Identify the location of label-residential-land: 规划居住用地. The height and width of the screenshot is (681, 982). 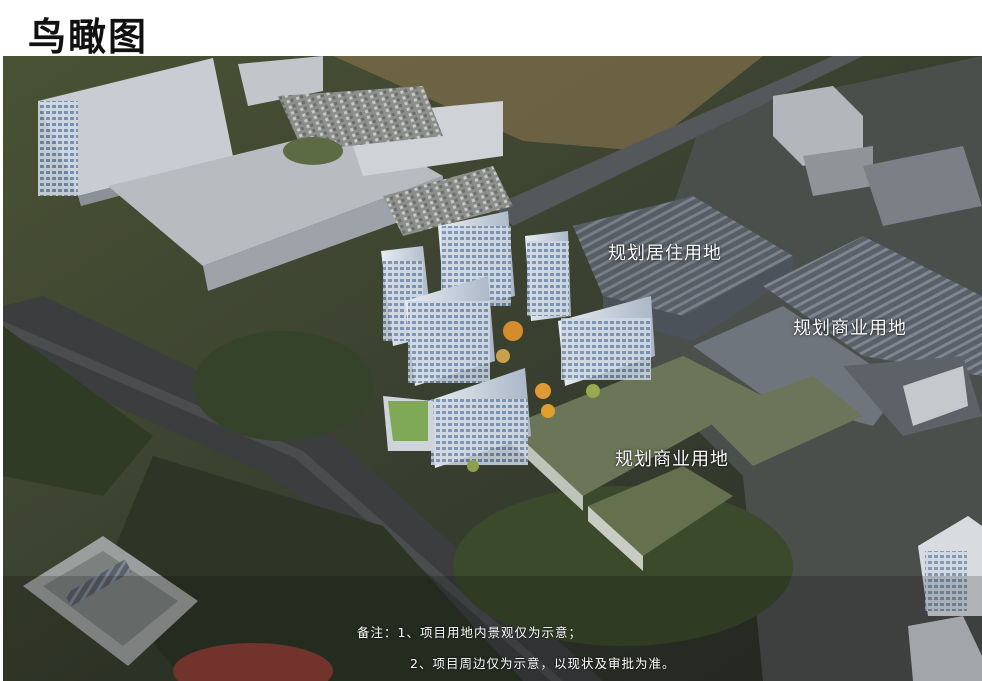
(665, 253).